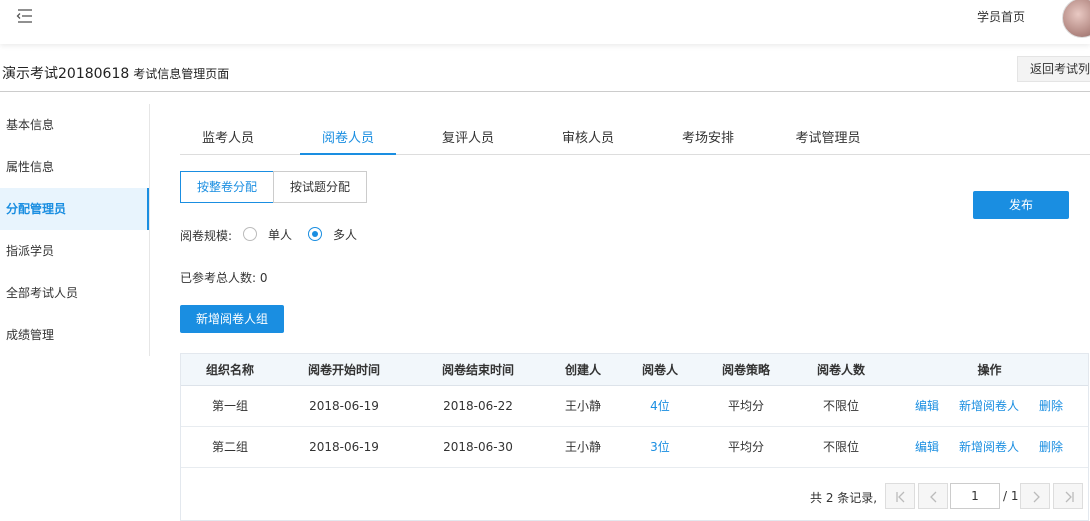 This screenshot has height=521, width=1090. Describe the element at coordinates (74, 209) in the screenshot. I see `sidebar-item-assign-admins: 分配管理员` at that location.